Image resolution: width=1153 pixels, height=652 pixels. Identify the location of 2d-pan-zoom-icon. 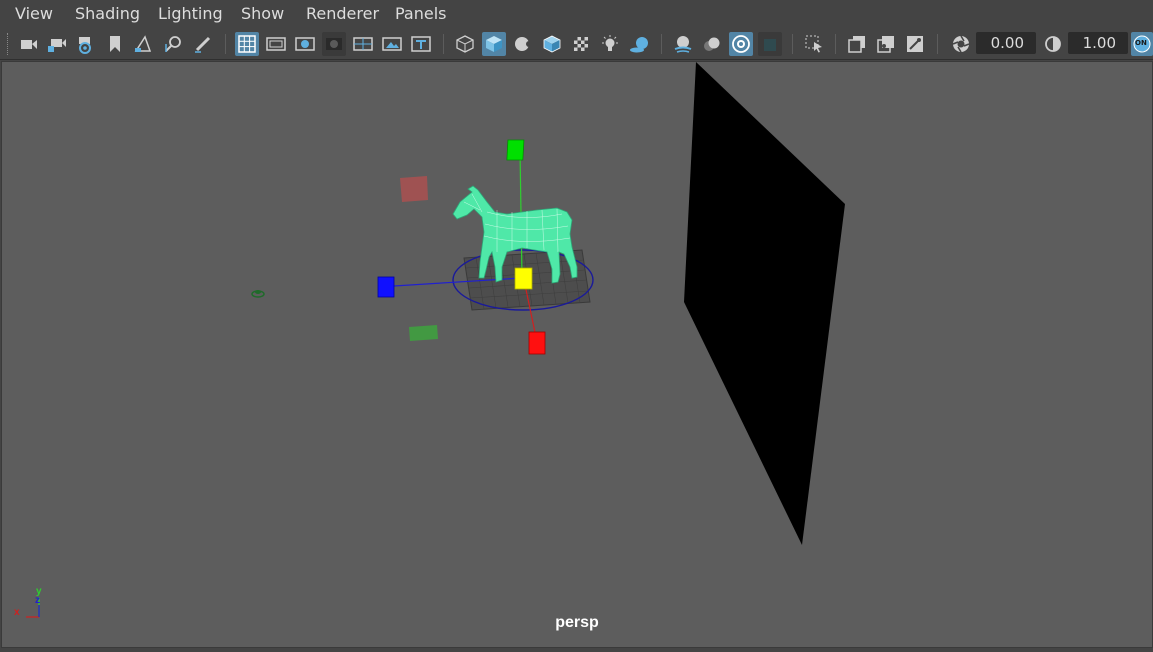
(174, 44).